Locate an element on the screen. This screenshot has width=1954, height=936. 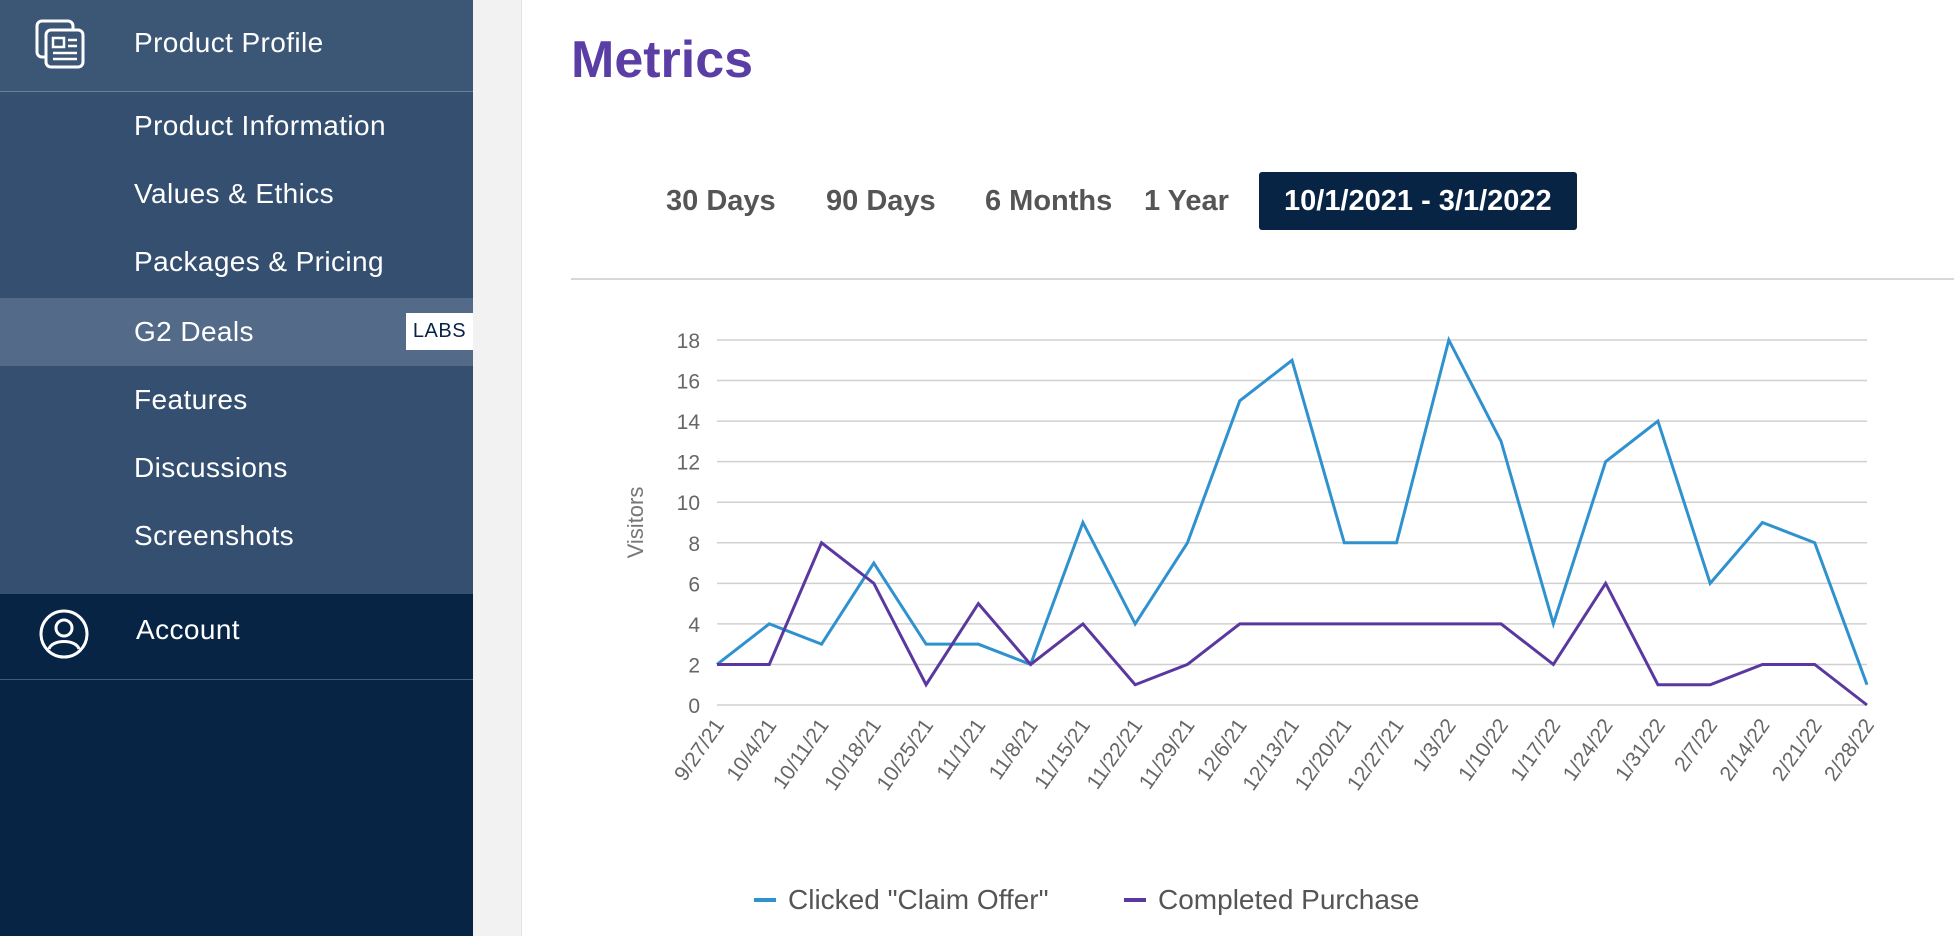
x-tick-label: 9/27/21 is located at coordinates (699, 750).